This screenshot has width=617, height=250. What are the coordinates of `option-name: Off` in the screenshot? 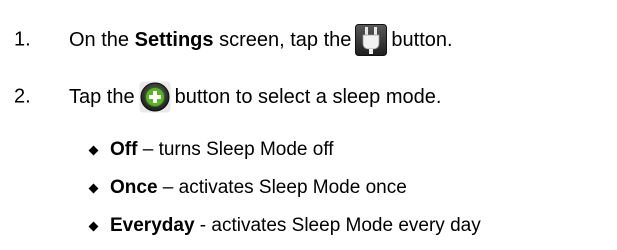 It's located at (124, 149).